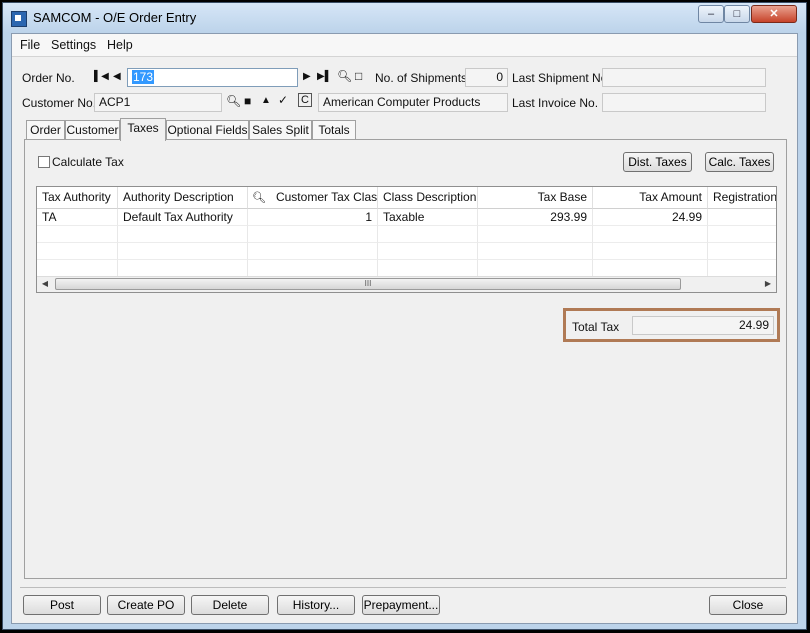  Describe the element at coordinates (703, 325) in the screenshot. I see `total-tax-value: 24.99` at that location.